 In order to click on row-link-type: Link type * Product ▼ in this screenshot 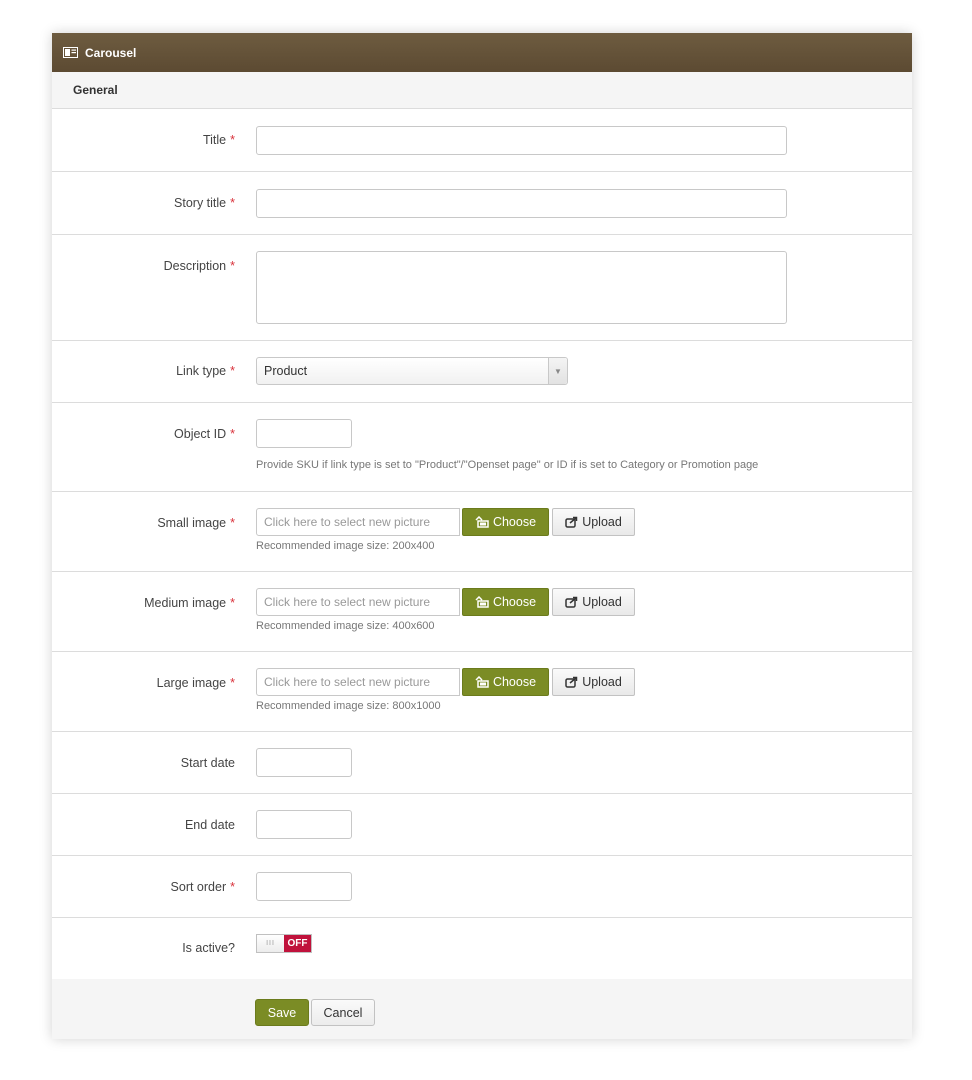, I will do `click(482, 372)`.